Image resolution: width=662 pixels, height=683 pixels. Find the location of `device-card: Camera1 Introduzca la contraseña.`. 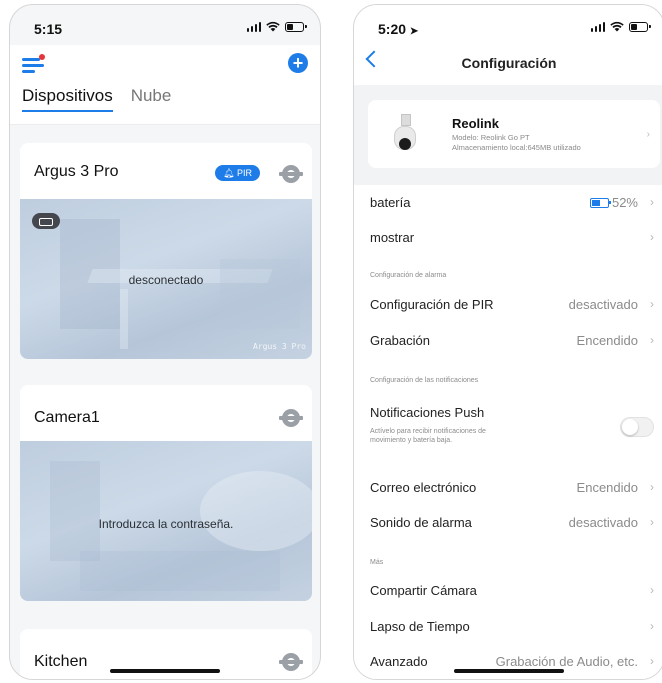

device-card: Camera1 Introduzca la contraseña. is located at coordinates (166, 493).